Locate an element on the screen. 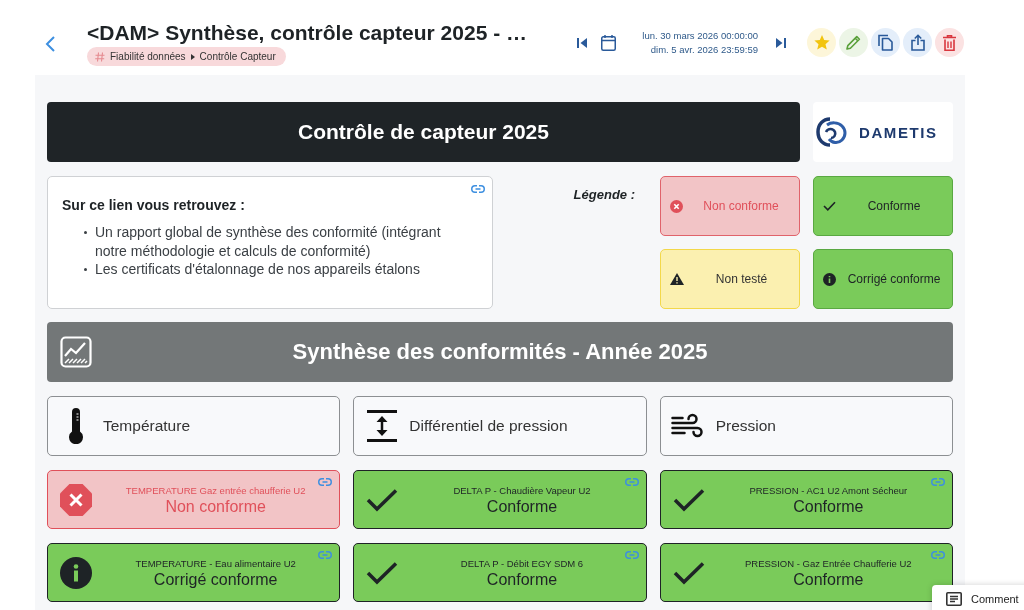 The image size is (1024, 610). copy-icon is located at coordinates (885, 42).